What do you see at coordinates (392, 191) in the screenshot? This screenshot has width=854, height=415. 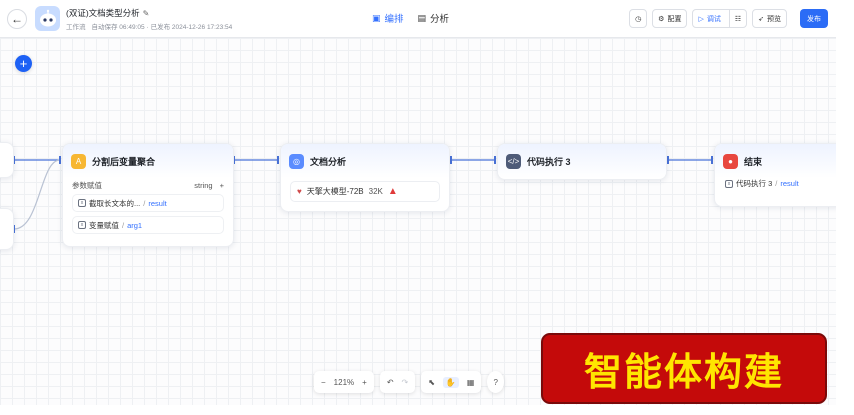 I see `warning-icon: ▲` at bounding box center [392, 191].